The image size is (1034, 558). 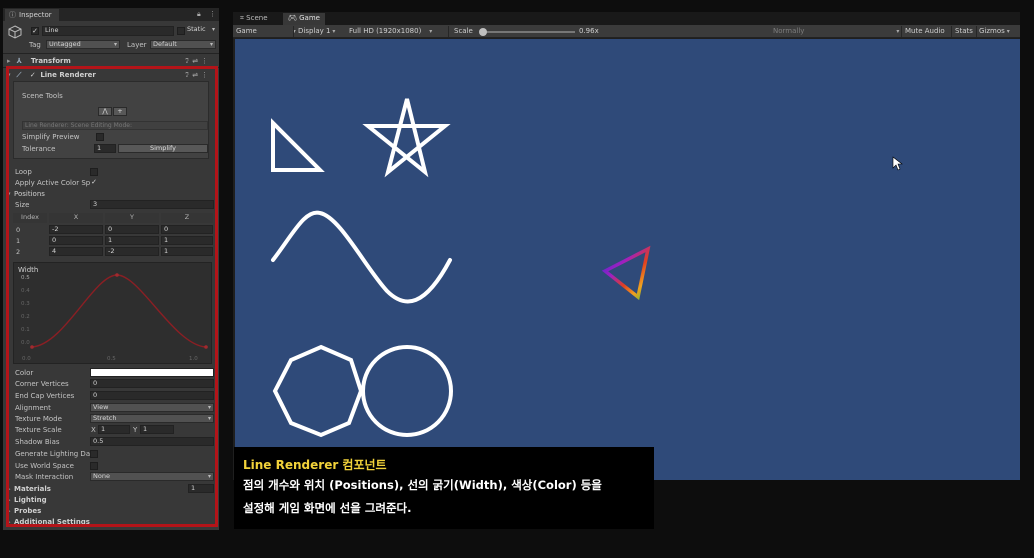 I want to click on scale-slider-track, so click(x=529, y=32).